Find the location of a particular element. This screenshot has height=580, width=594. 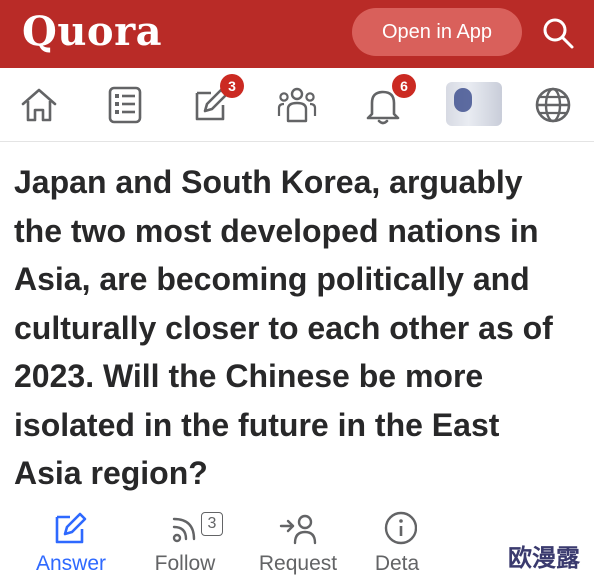

request-button: Request is located at coordinates (298, 544).